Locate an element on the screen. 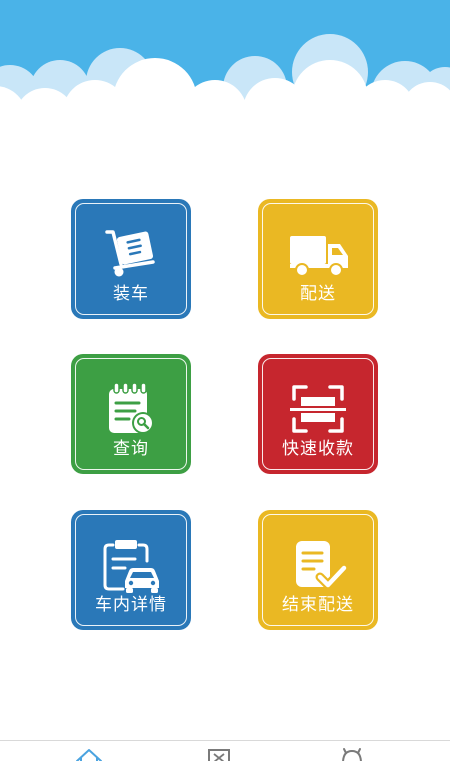 The width and height of the screenshot is (450, 761). nav-home is located at coordinates (89, 754).